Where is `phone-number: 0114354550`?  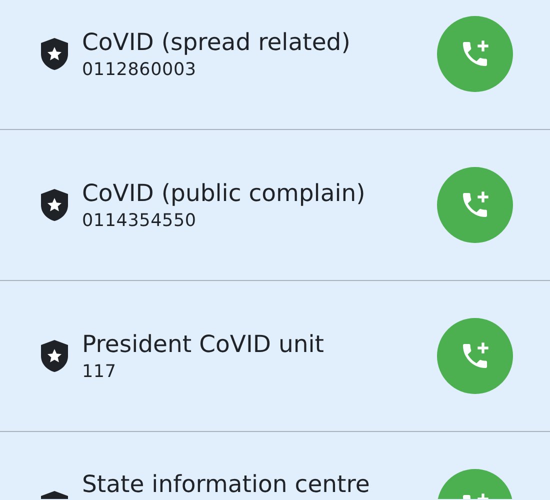 phone-number: 0114354550 is located at coordinates (140, 221).